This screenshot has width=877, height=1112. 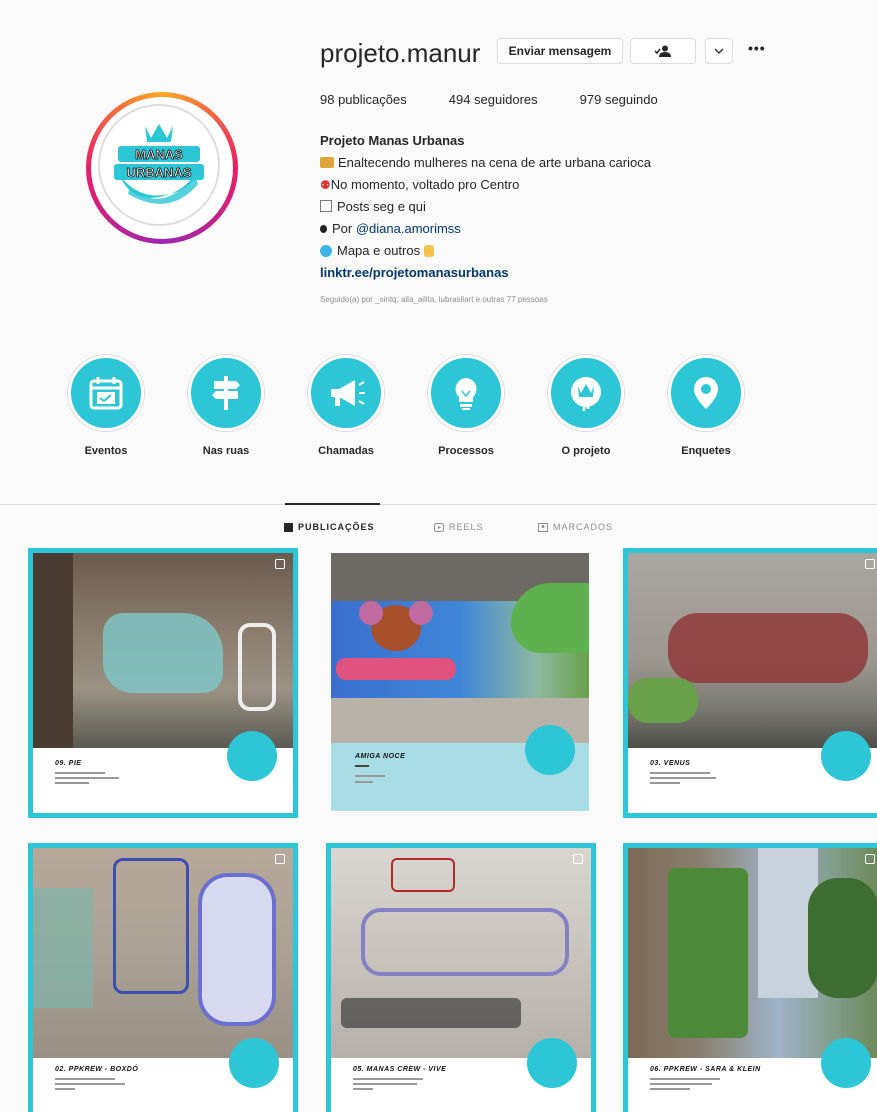 I want to click on highlight-enquetes: Enquetes, so click(x=706, y=406).